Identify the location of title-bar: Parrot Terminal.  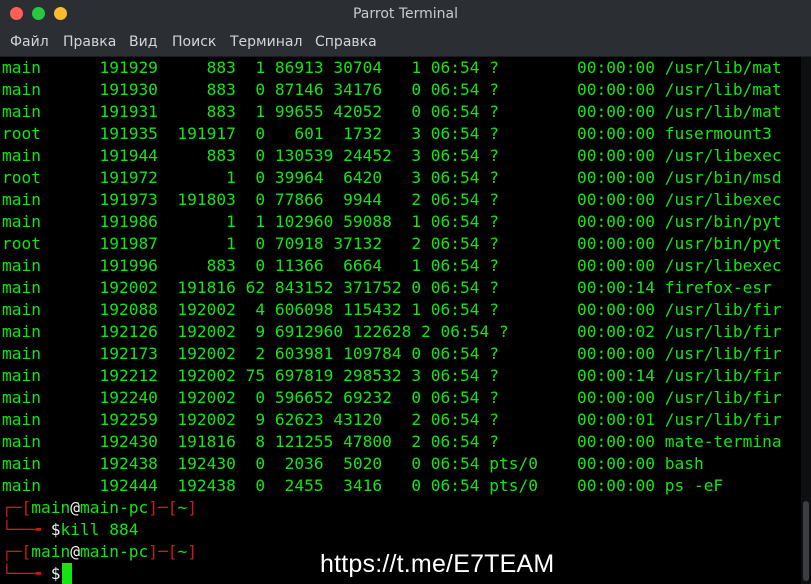
(405, 14).